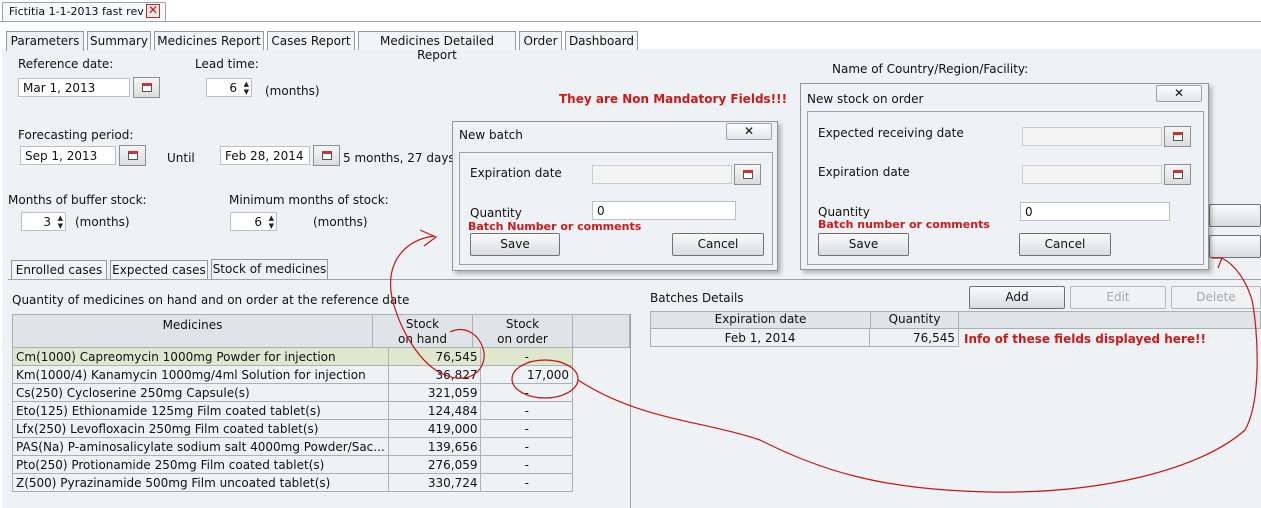 The image size is (1261, 508). I want to click on tab-enrolled-cases: Enrolled cases, so click(59, 269).